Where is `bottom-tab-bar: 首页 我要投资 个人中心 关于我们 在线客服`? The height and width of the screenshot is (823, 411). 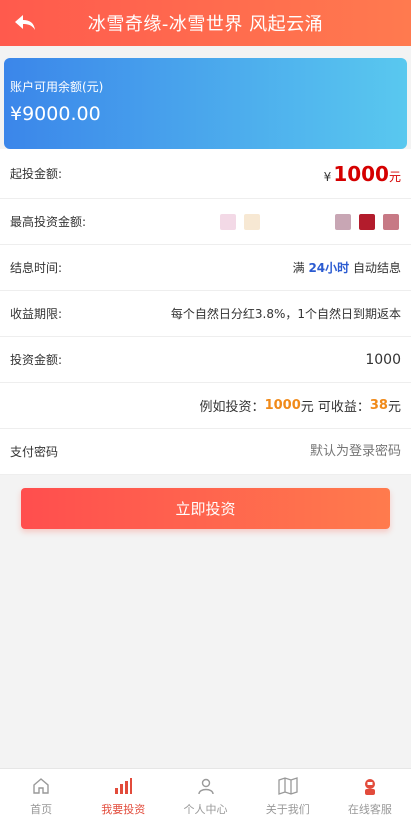 bottom-tab-bar: 首页 我要投资 个人中心 关于我们 在线客服 is located at coordinates (205, 795).